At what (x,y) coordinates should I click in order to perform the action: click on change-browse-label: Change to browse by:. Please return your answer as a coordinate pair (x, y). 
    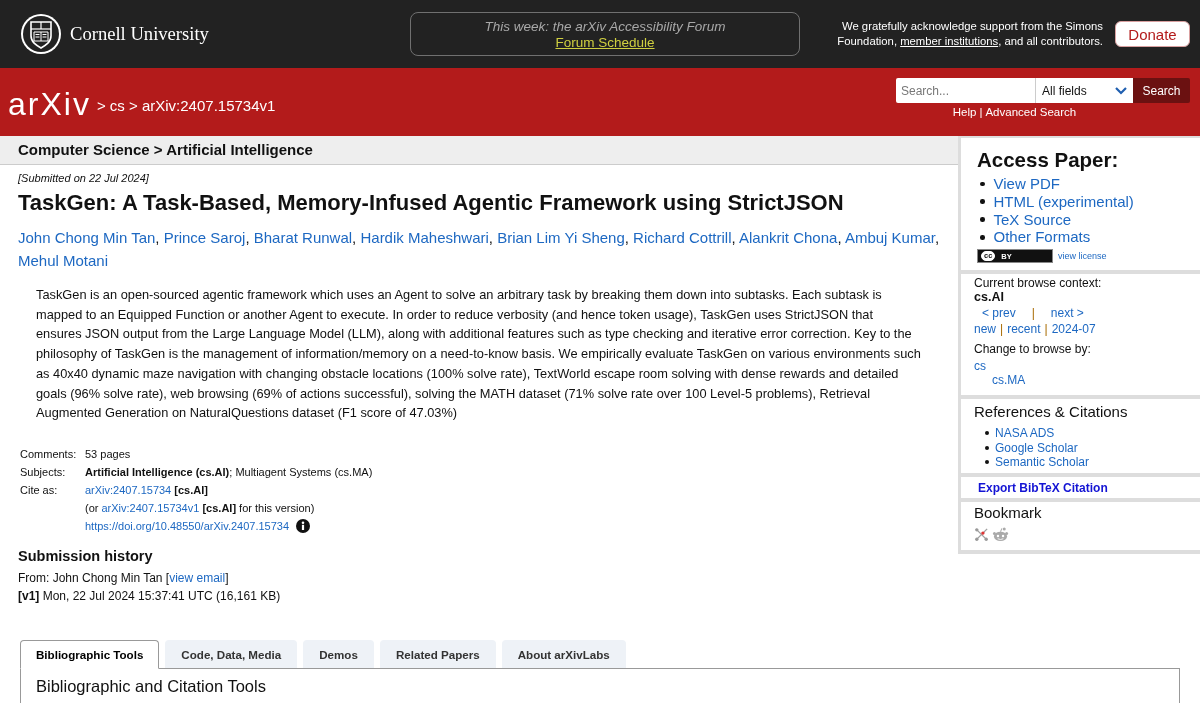
    Looking at the image, I should click on (1033, 349).